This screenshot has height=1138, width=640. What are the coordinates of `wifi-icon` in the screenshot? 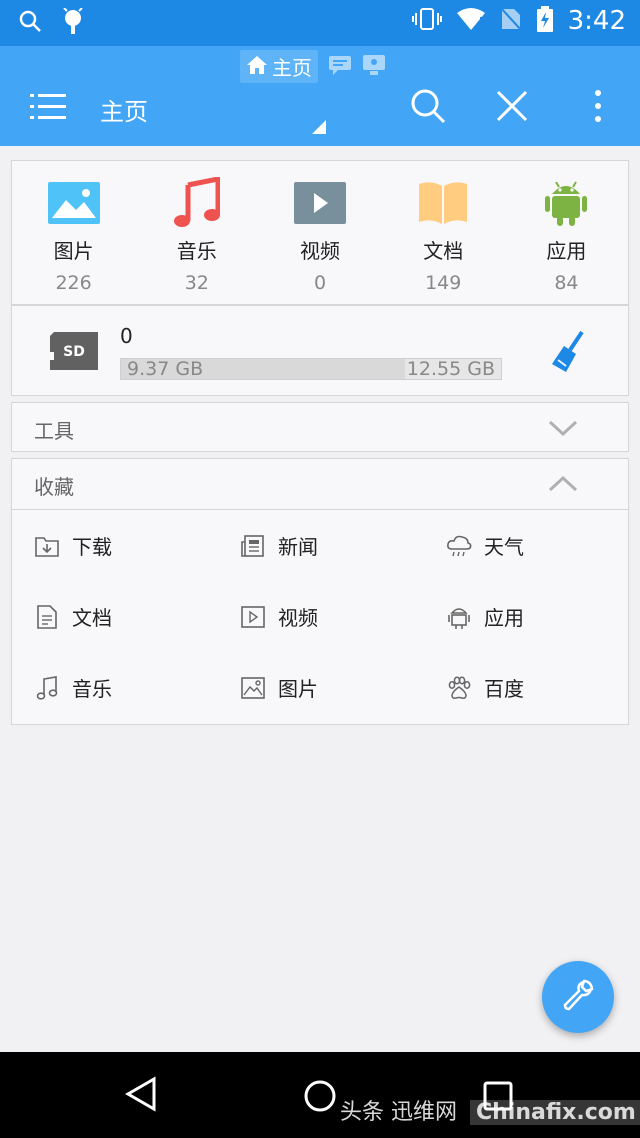 It's located at (471, 21).